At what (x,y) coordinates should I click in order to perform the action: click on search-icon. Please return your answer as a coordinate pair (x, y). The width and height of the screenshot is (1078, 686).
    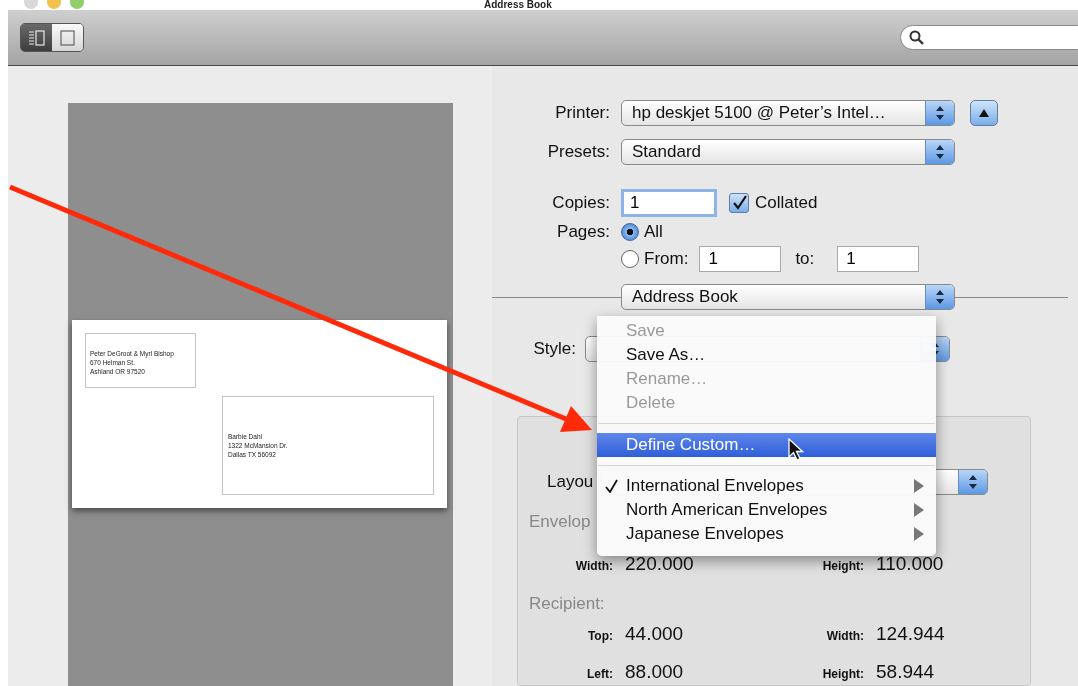
    Looking at the image, I should click on (917, 37).